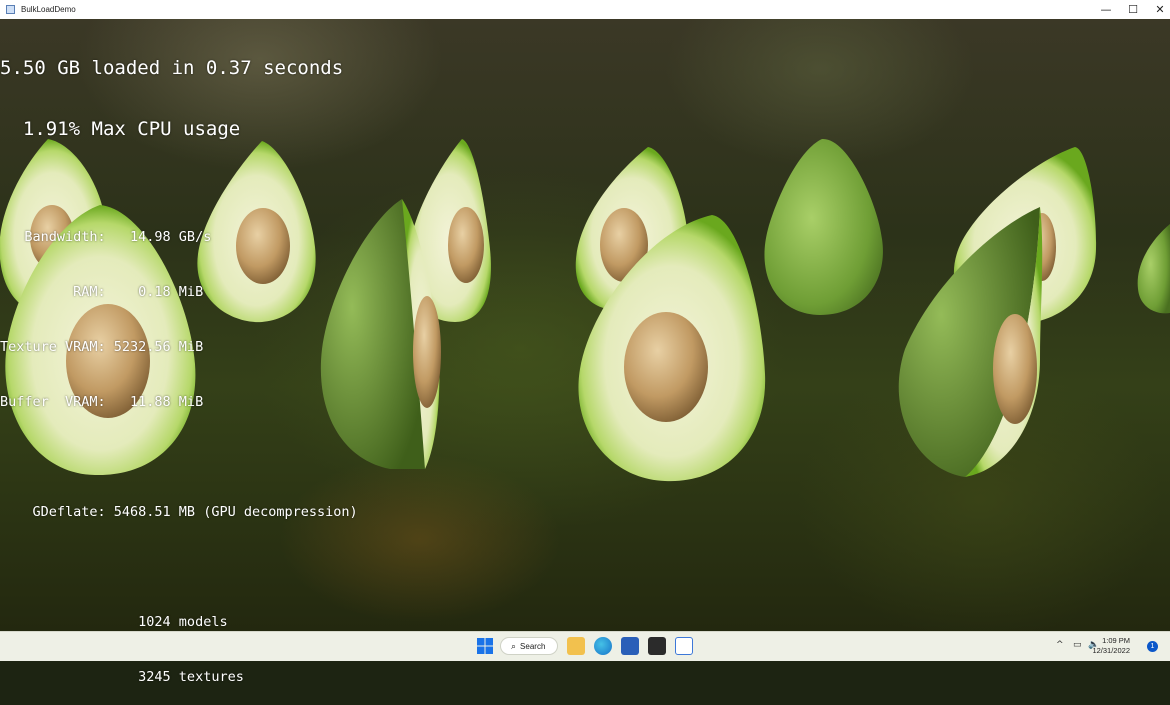  Describe the element at coordinates (485, 646) in the screenshot. I see `windows-start-icon` at that location.